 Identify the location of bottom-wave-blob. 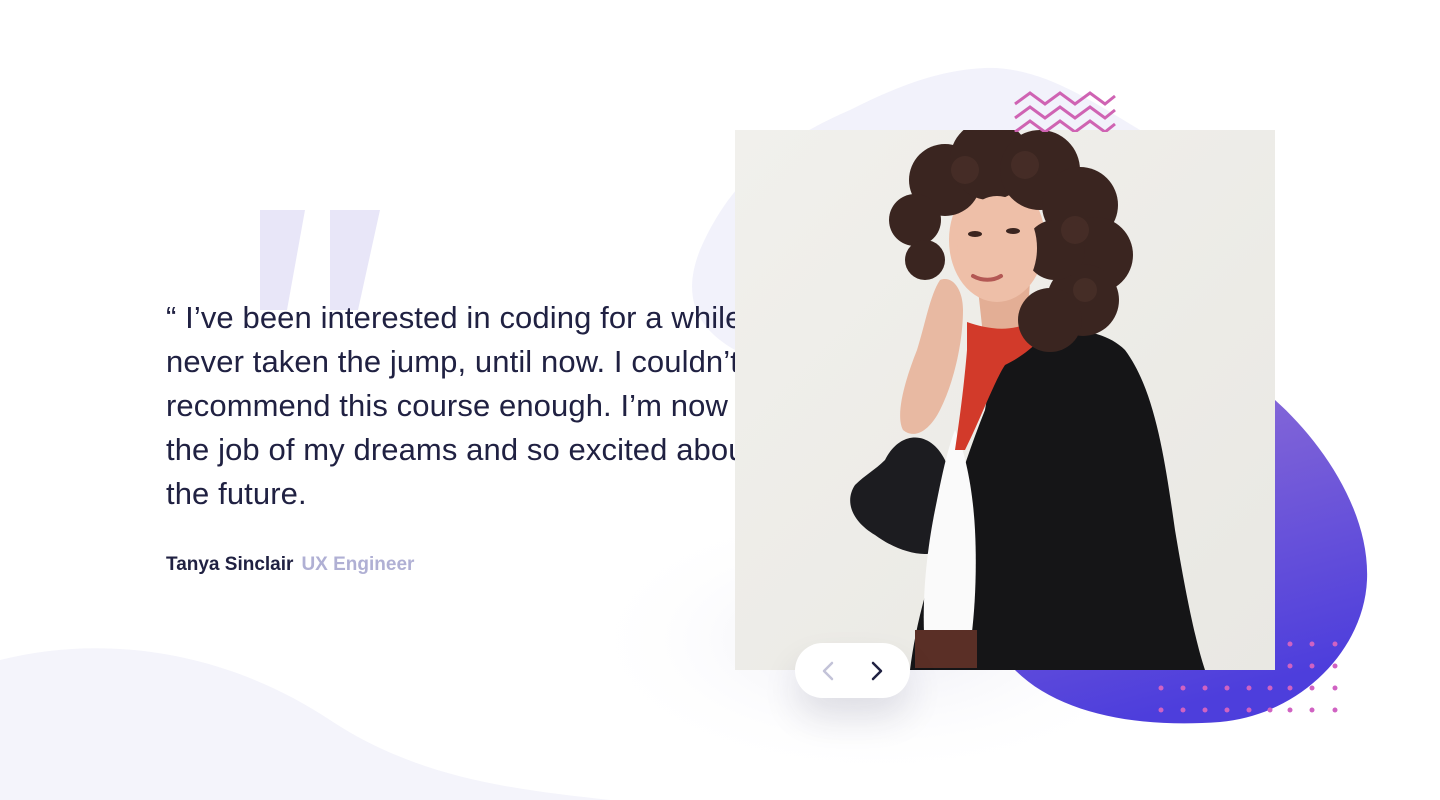
(305, 724).